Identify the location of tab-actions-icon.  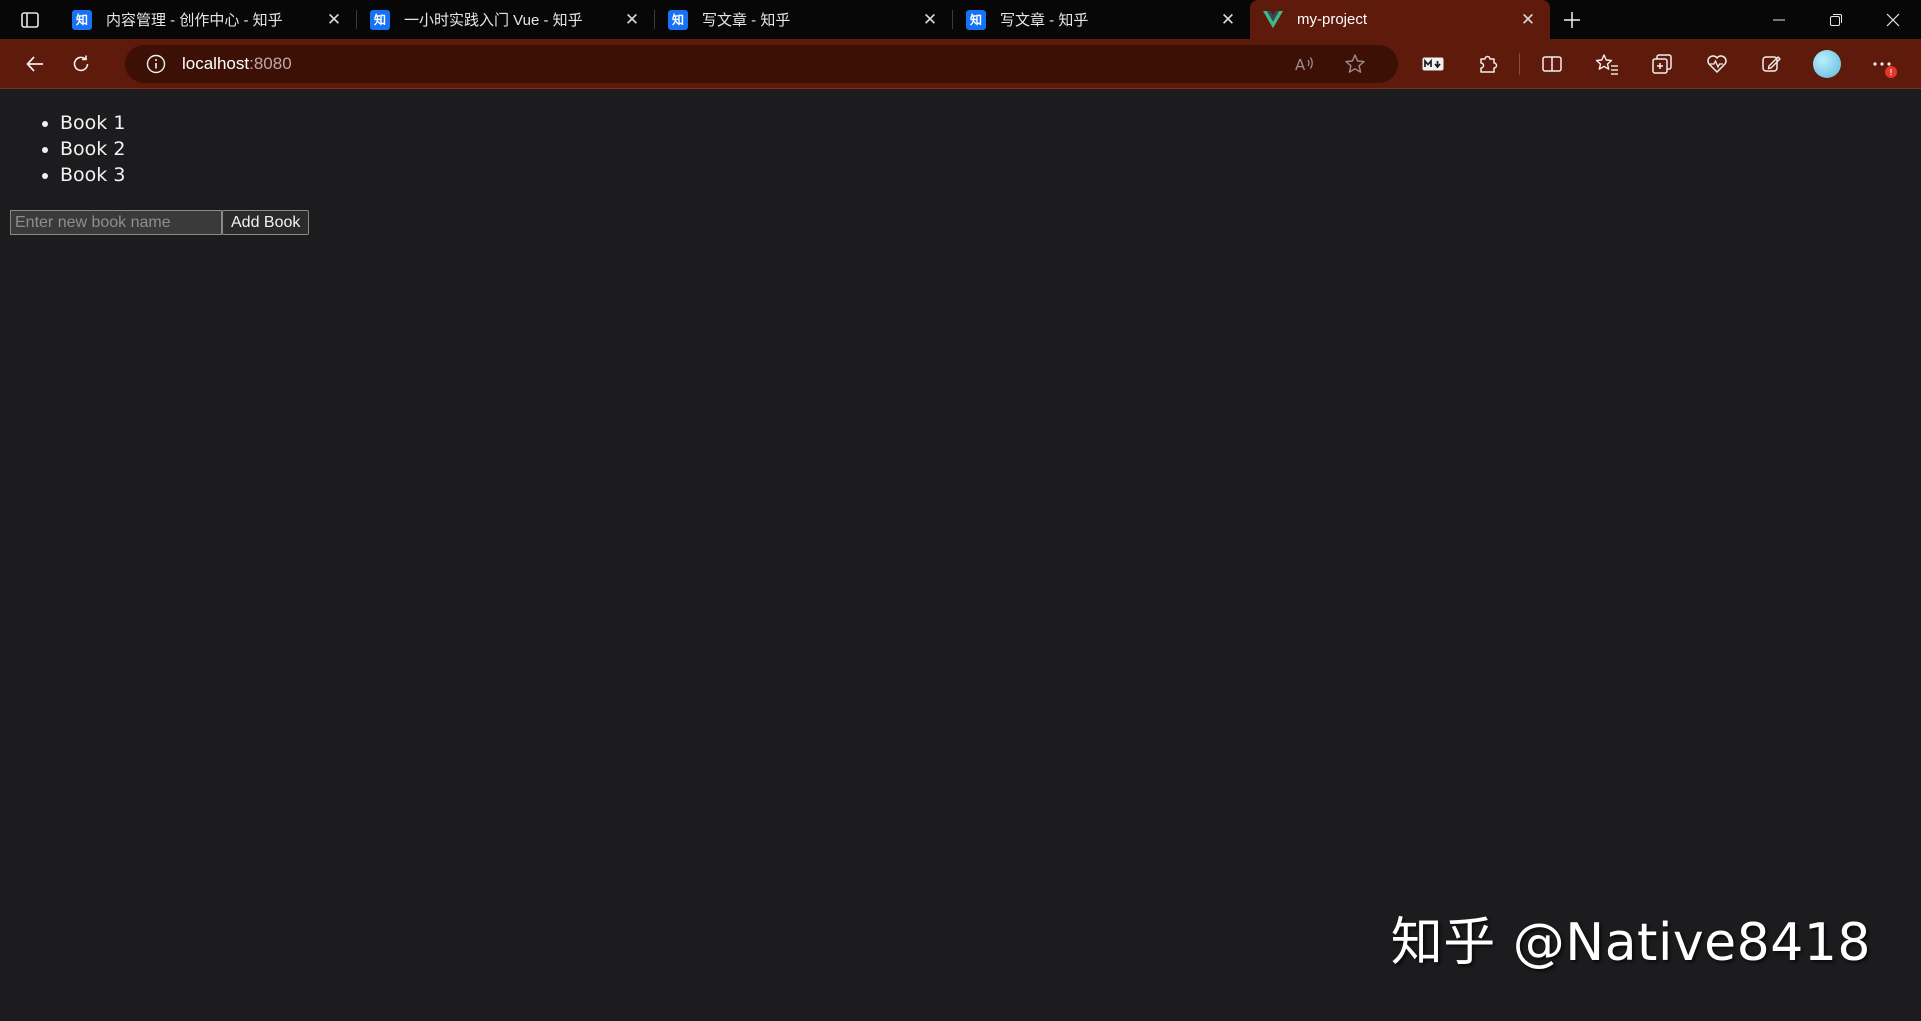
(29, 19).